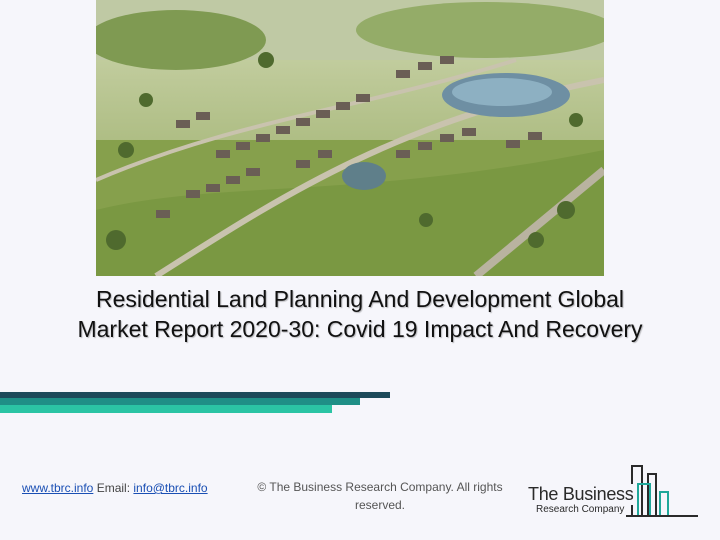  I want to click on company-logo: The Business Research Company, so click(613, 490).